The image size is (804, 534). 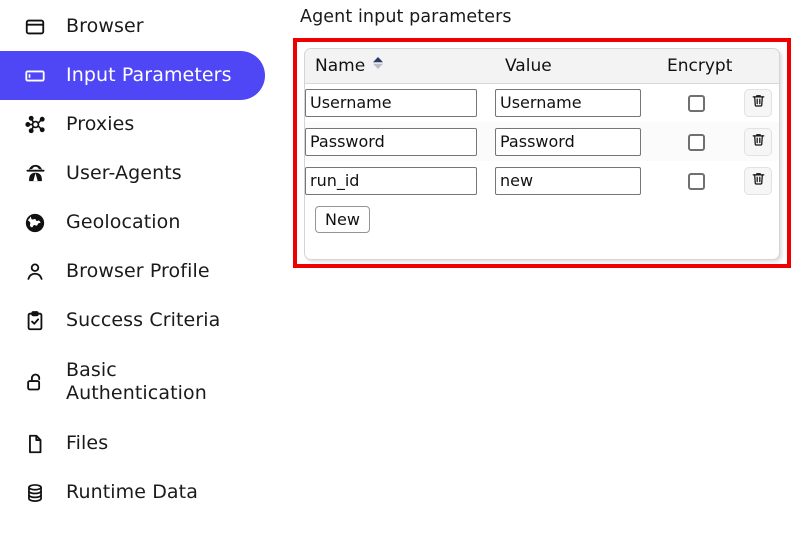 What do you see at coordinates (132, 443) in the screenshot?
I see `sidebar-item-files: Files` at bounding box center [132, 443].